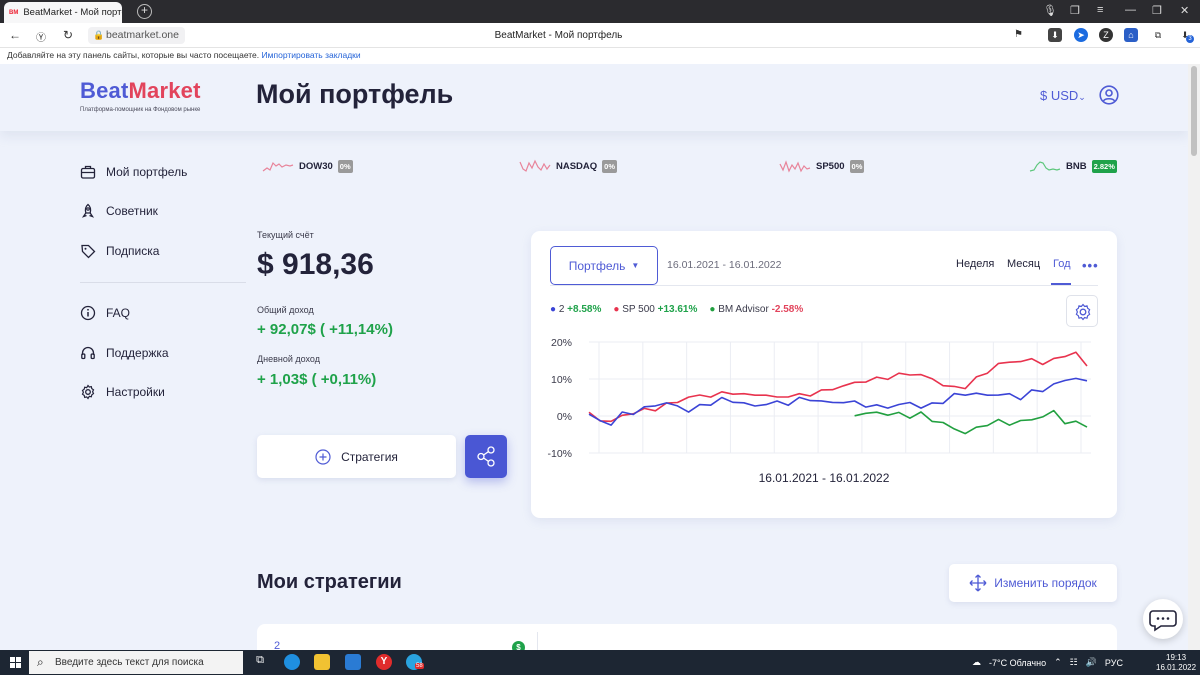  What do you see at coordinates (1100, 10) in the screenshot?
I see `menu-icon: ≡` at bounding box center [1100, 10].